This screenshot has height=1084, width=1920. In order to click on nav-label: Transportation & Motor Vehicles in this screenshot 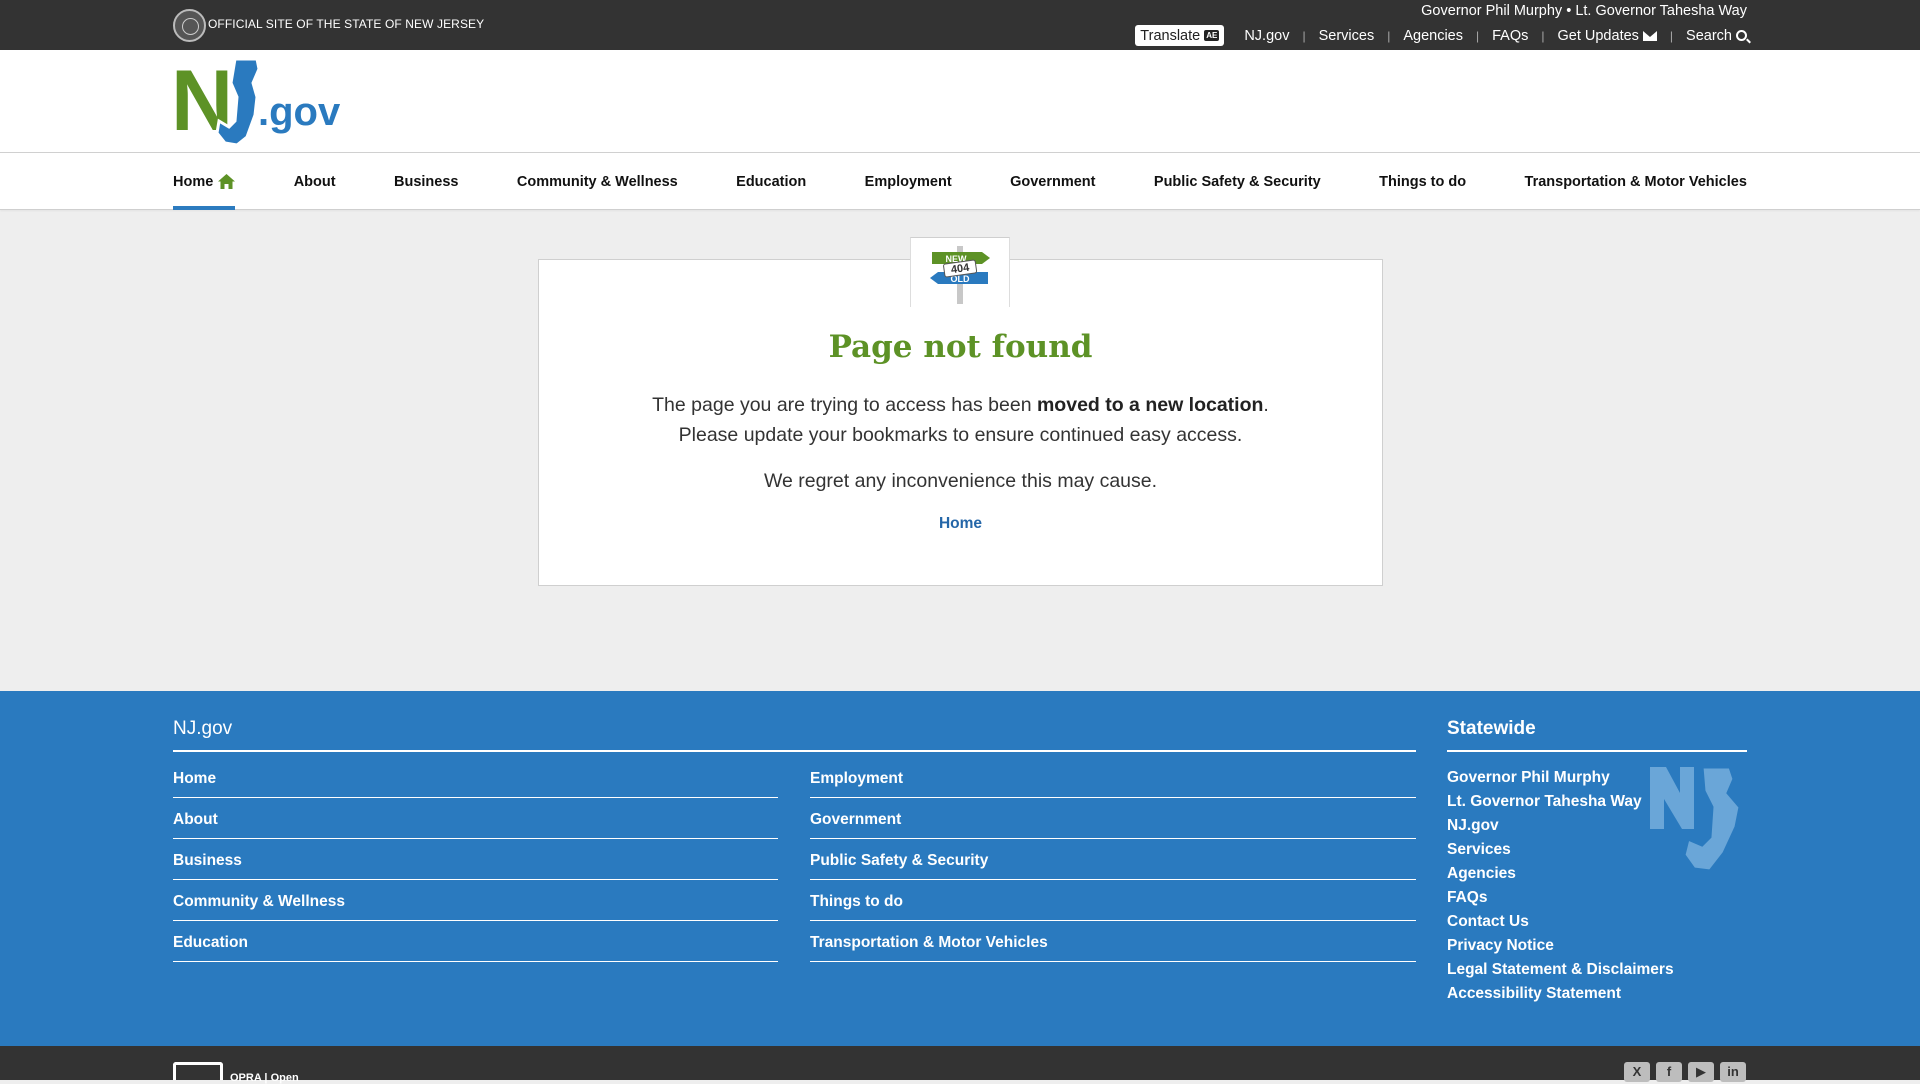, I will do `click(1635, 181)`.